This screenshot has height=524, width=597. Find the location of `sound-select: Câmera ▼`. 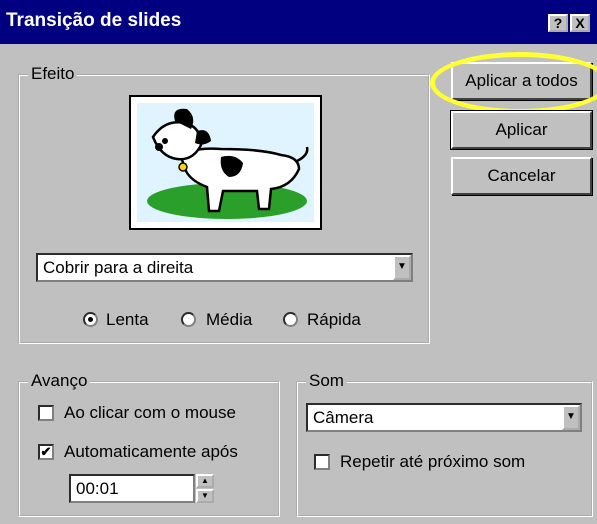

sound-select: Câmera ▼ is located at coordinates (444, 417).